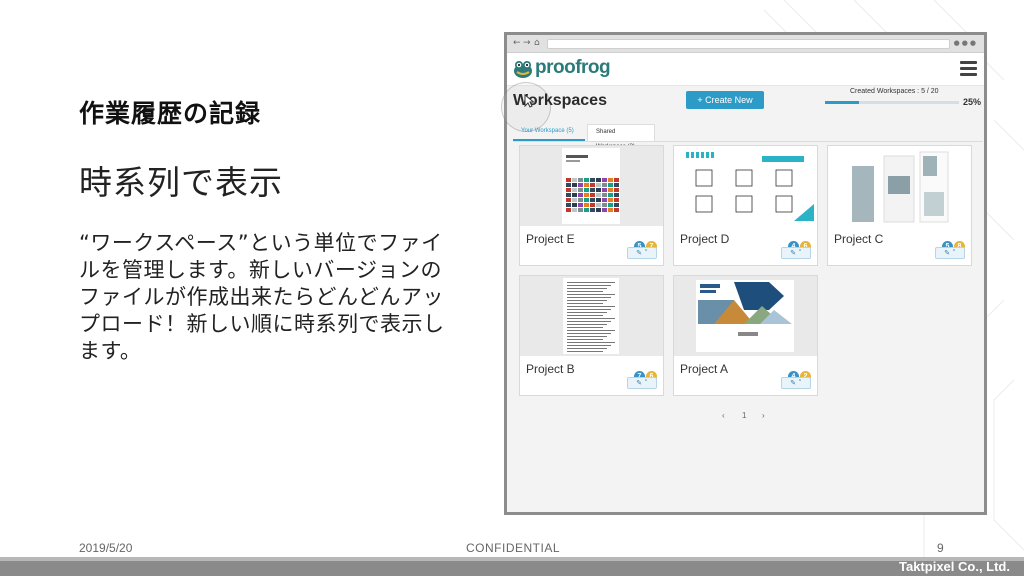  I want to click on project-name: Project D, so click(705, 239).